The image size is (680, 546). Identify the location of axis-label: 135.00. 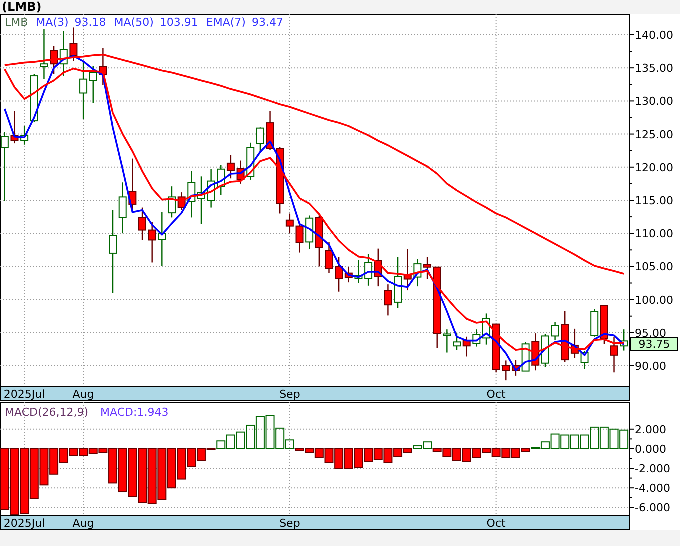
(654, 69).